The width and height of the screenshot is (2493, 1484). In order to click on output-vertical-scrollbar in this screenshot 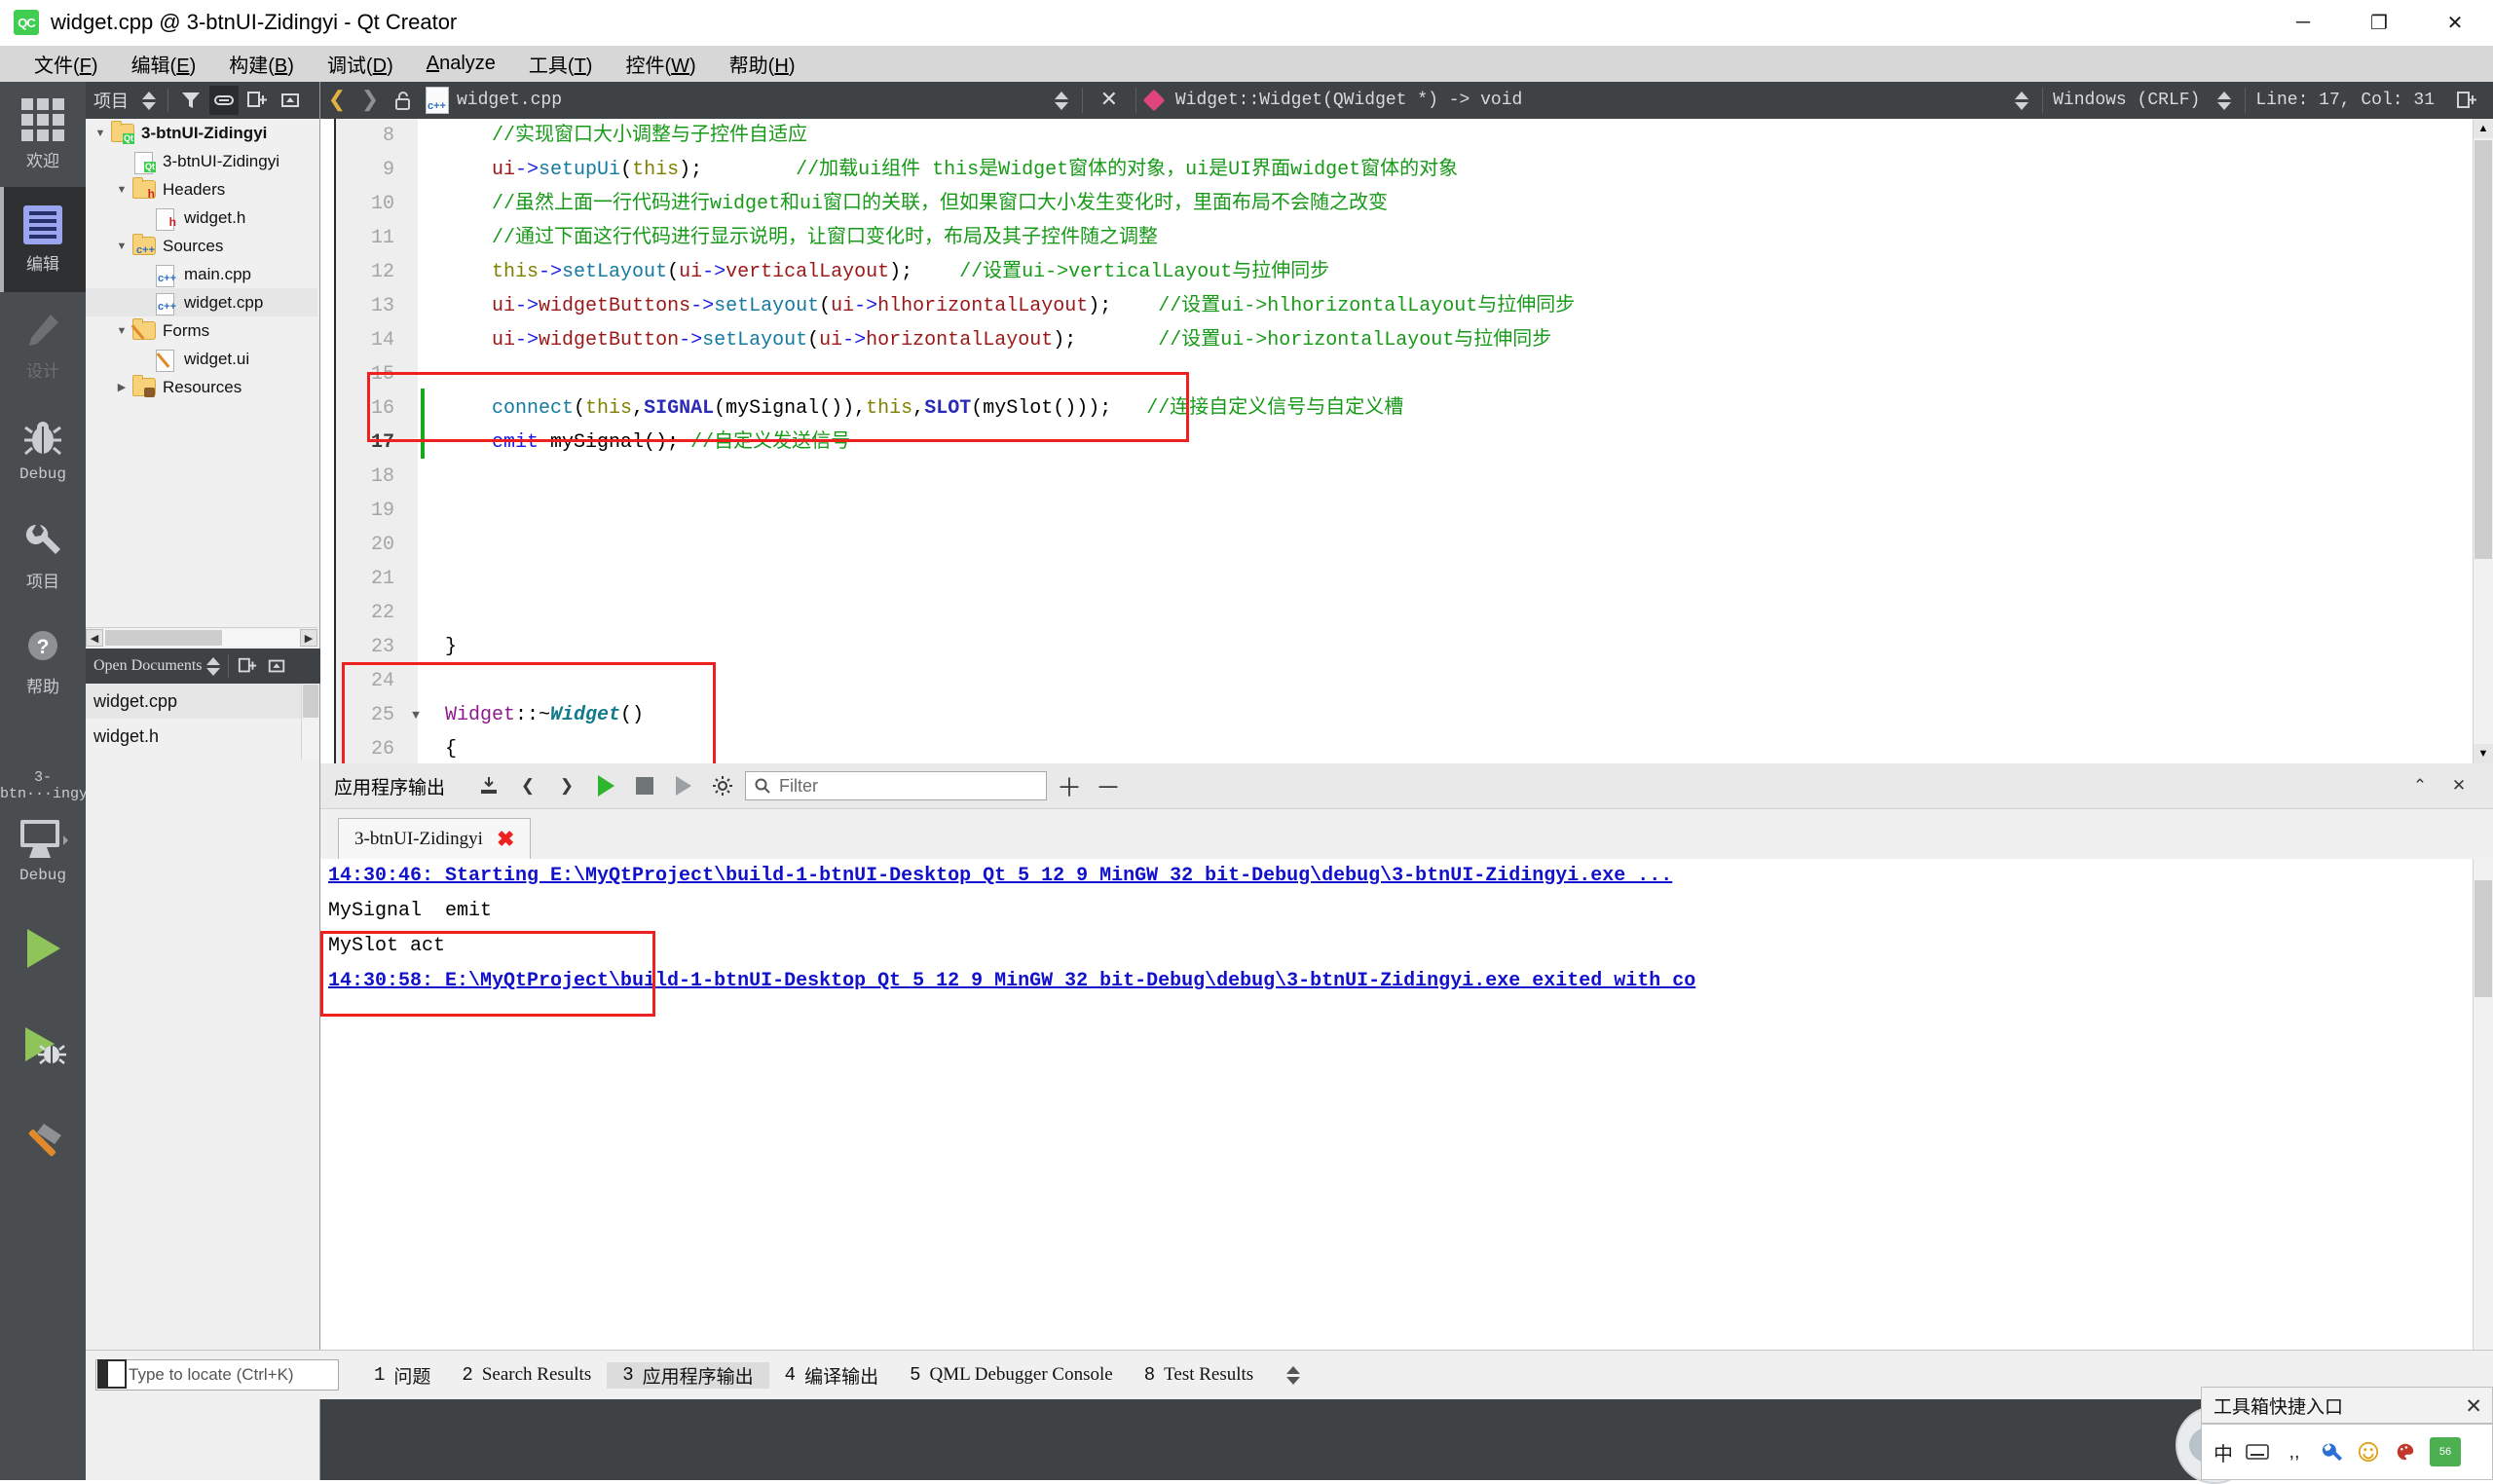, I will do `click(2483, 1118)`.